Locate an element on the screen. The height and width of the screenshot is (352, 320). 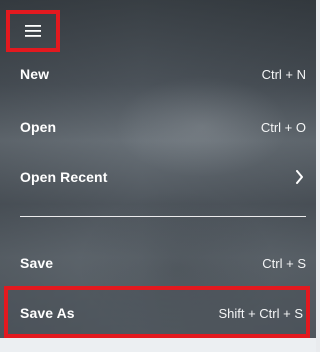
menu-item-label: New is located at coordinates (35, 74).